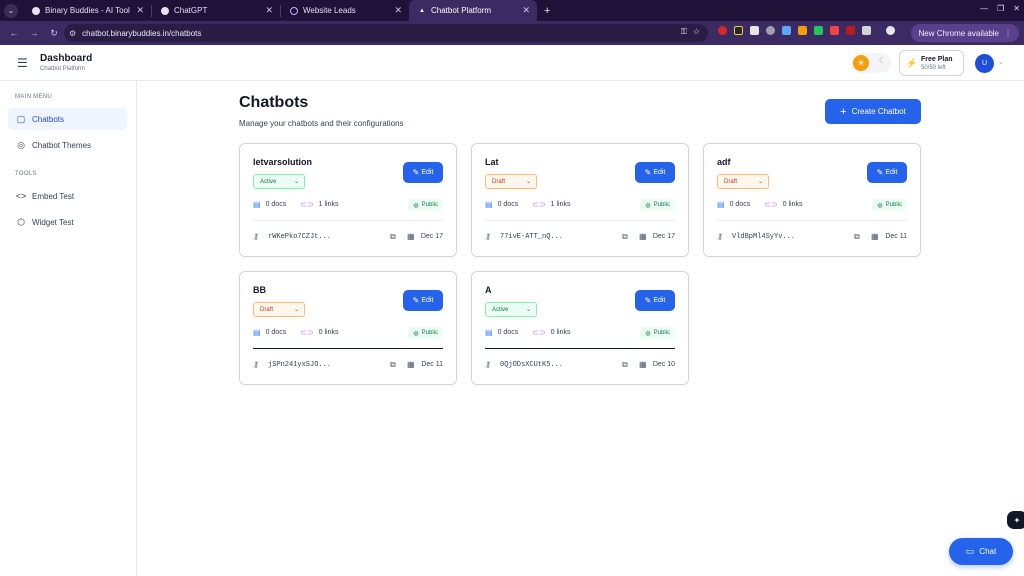 The image size is (1024, 576). Describe the element at coordinates (320, 204) in the screenshot. I see `links-count: 1` at that location.